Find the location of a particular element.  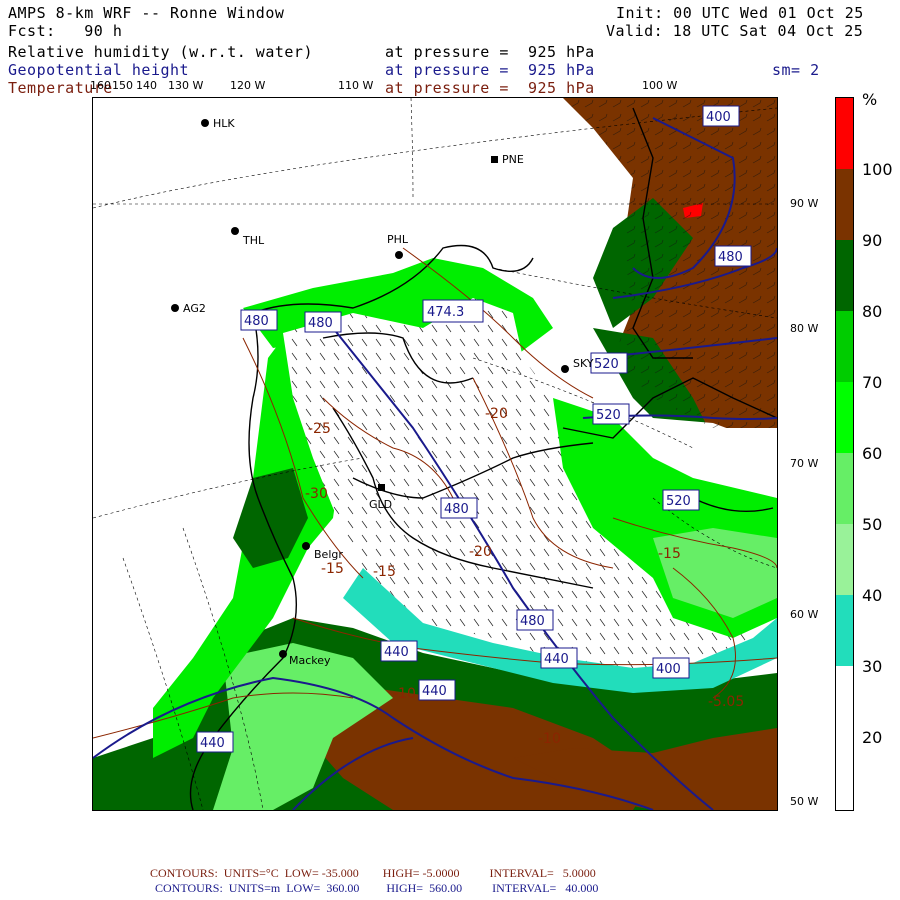

station-label: Belgr is located at coordinates (328, 554).